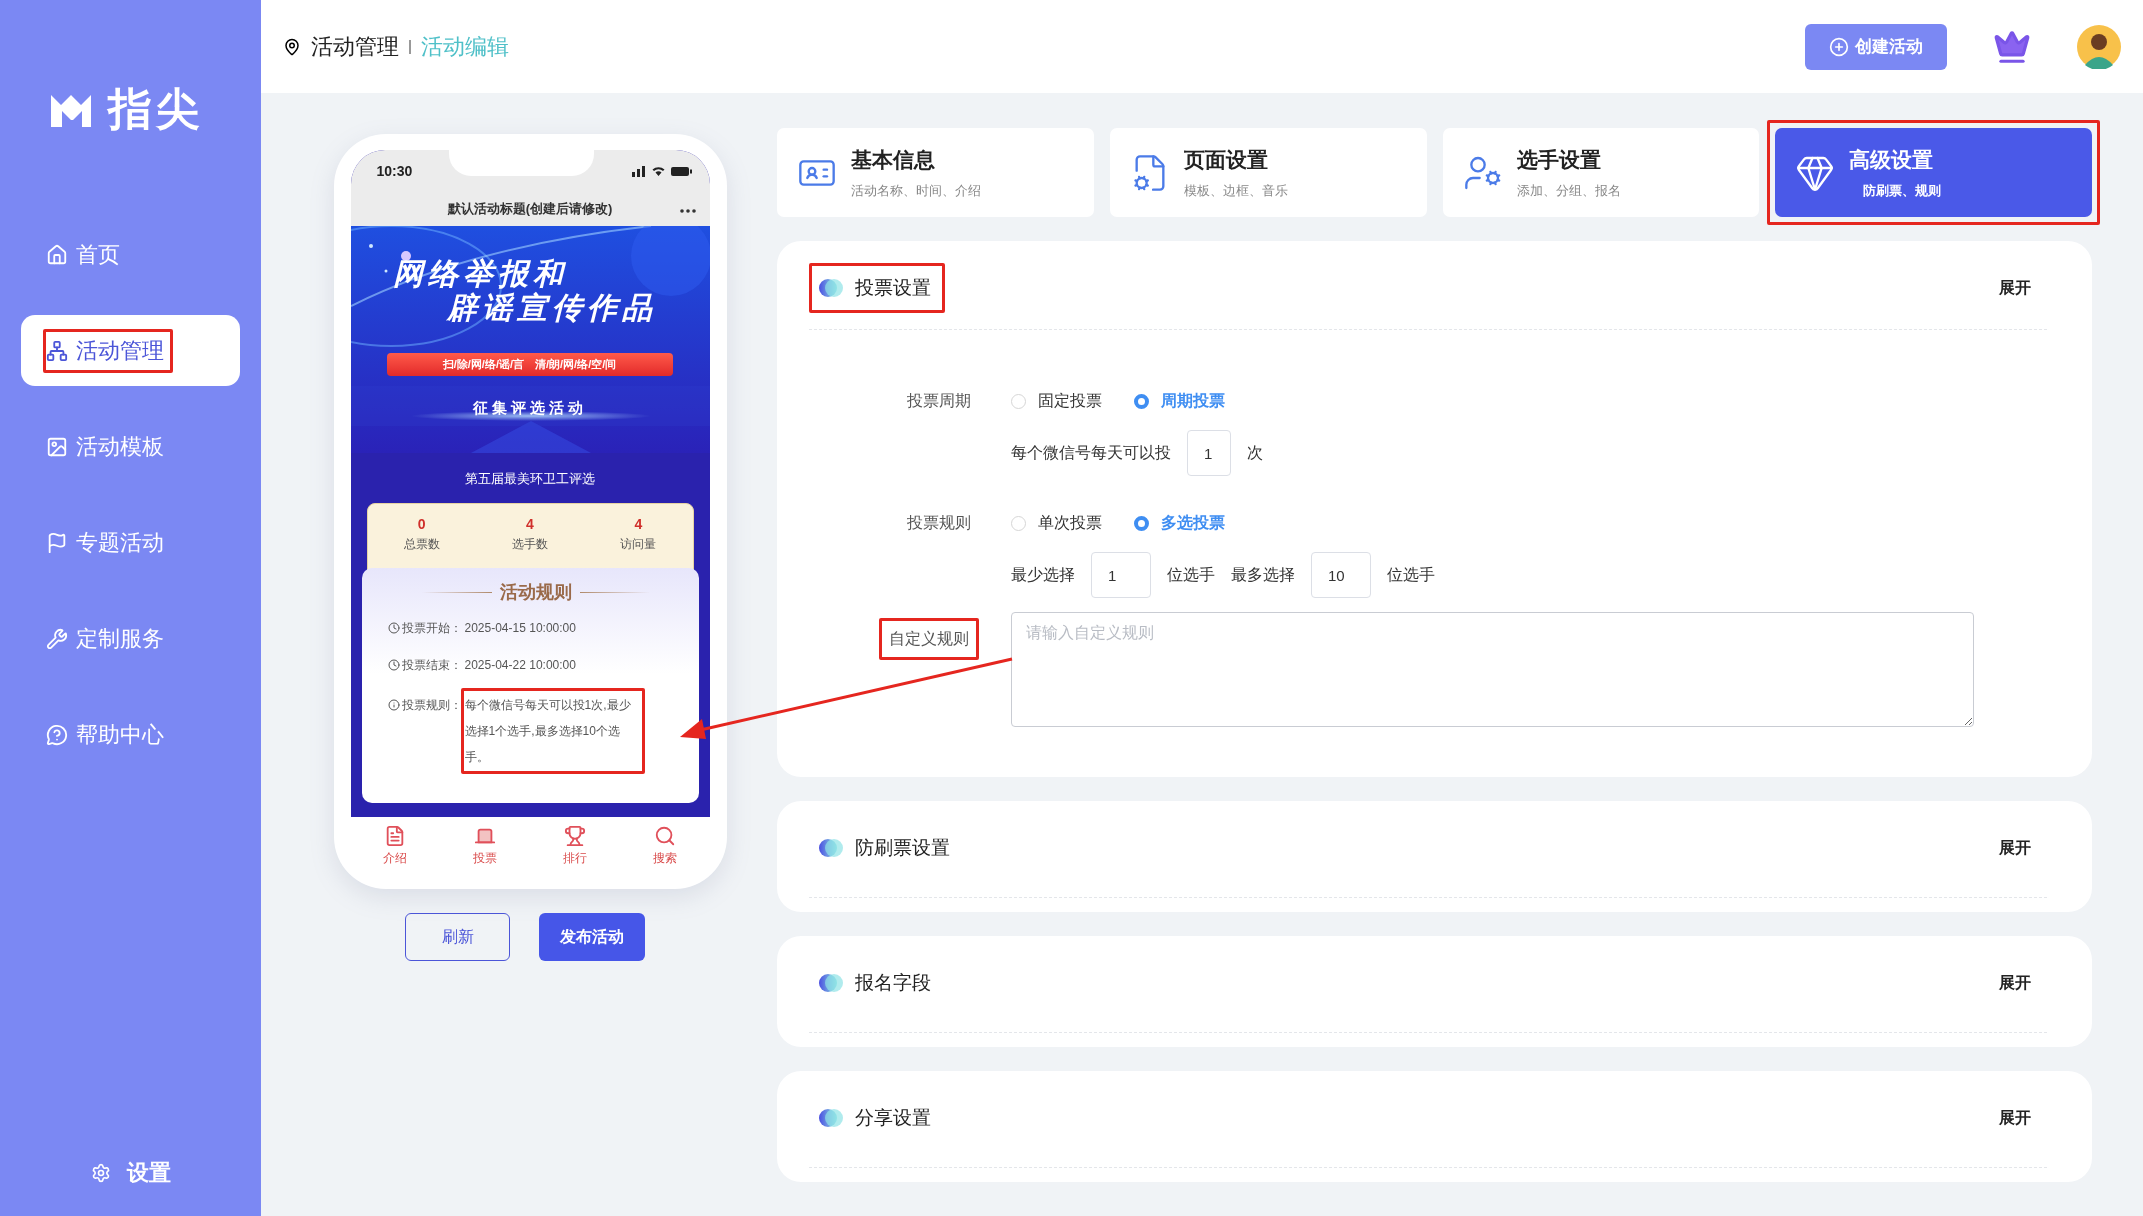 The image size is (2143, 1216). What do you see at coordinates (1043, 574) in the screenshot?
I see `field-text: 最少选择` at bounding box center [1043, 574].